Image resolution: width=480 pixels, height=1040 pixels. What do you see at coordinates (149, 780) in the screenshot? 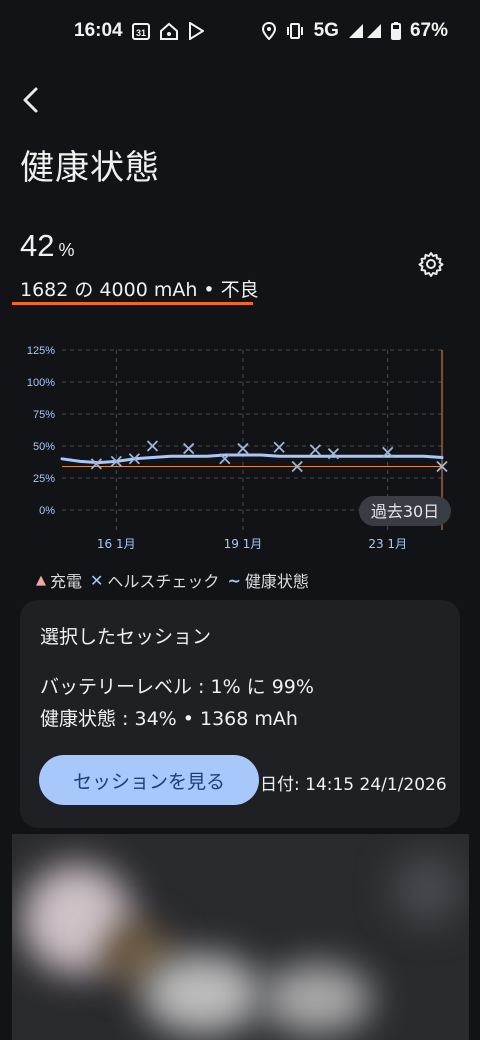
I see `view-session-button: セッションを見る` at bounding box center [149, 780].